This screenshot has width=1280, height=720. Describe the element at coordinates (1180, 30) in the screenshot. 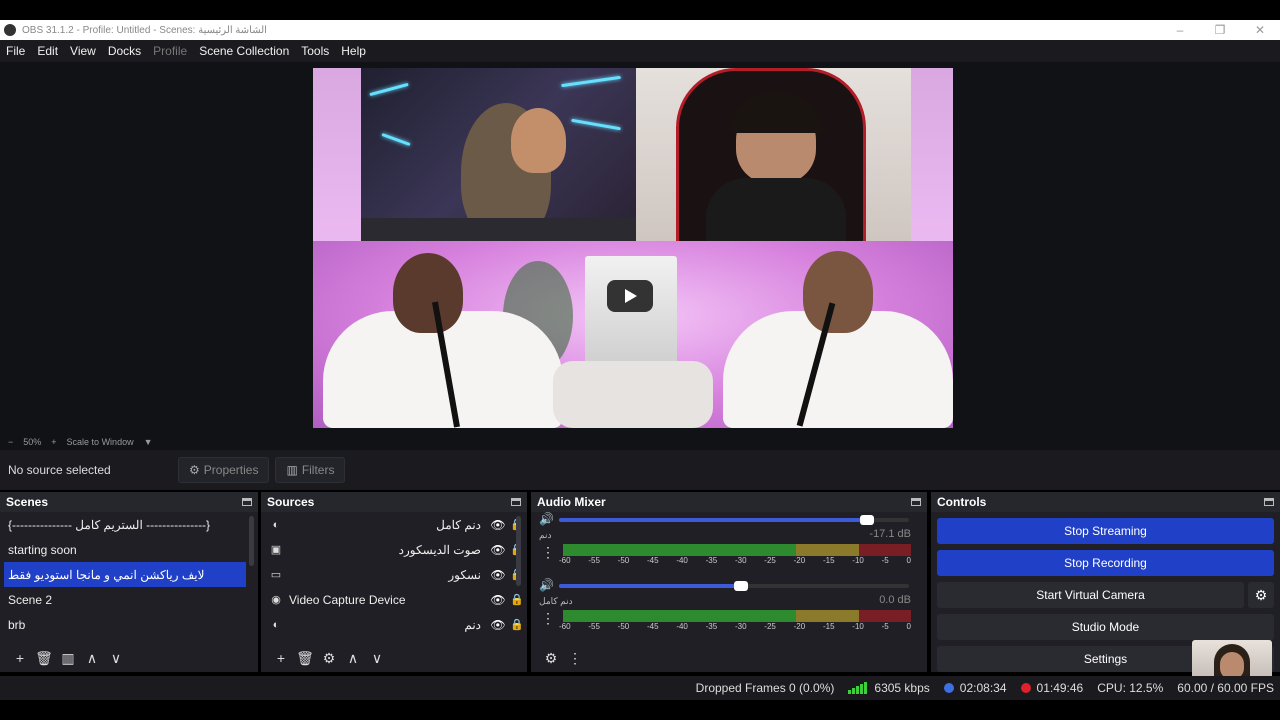

I see `minimize-icon: –` at that location.